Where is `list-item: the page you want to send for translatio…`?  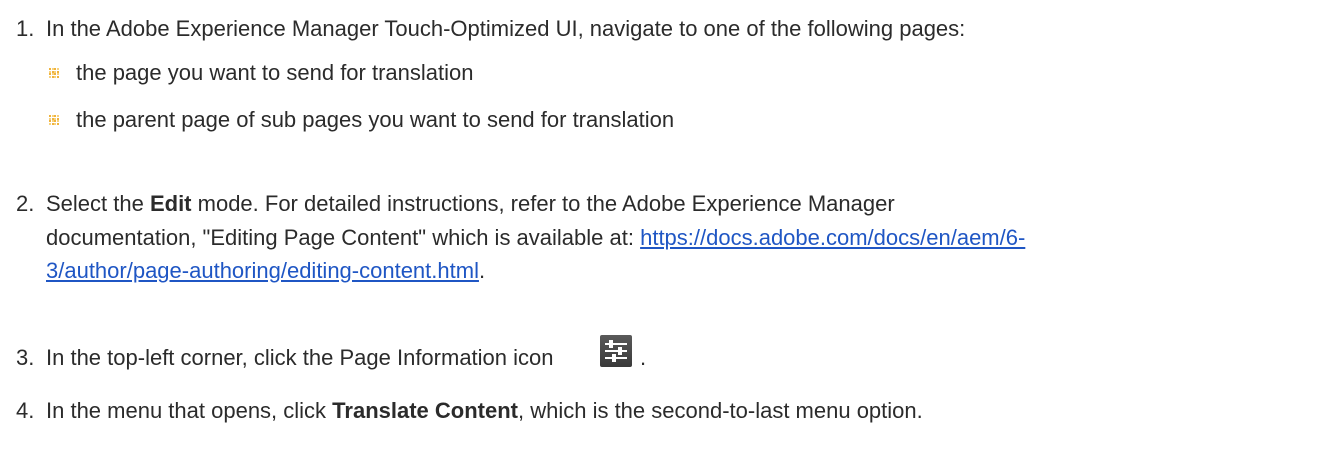
list-item: the page you want to send for translatio… is located at coordinates (659, 75).